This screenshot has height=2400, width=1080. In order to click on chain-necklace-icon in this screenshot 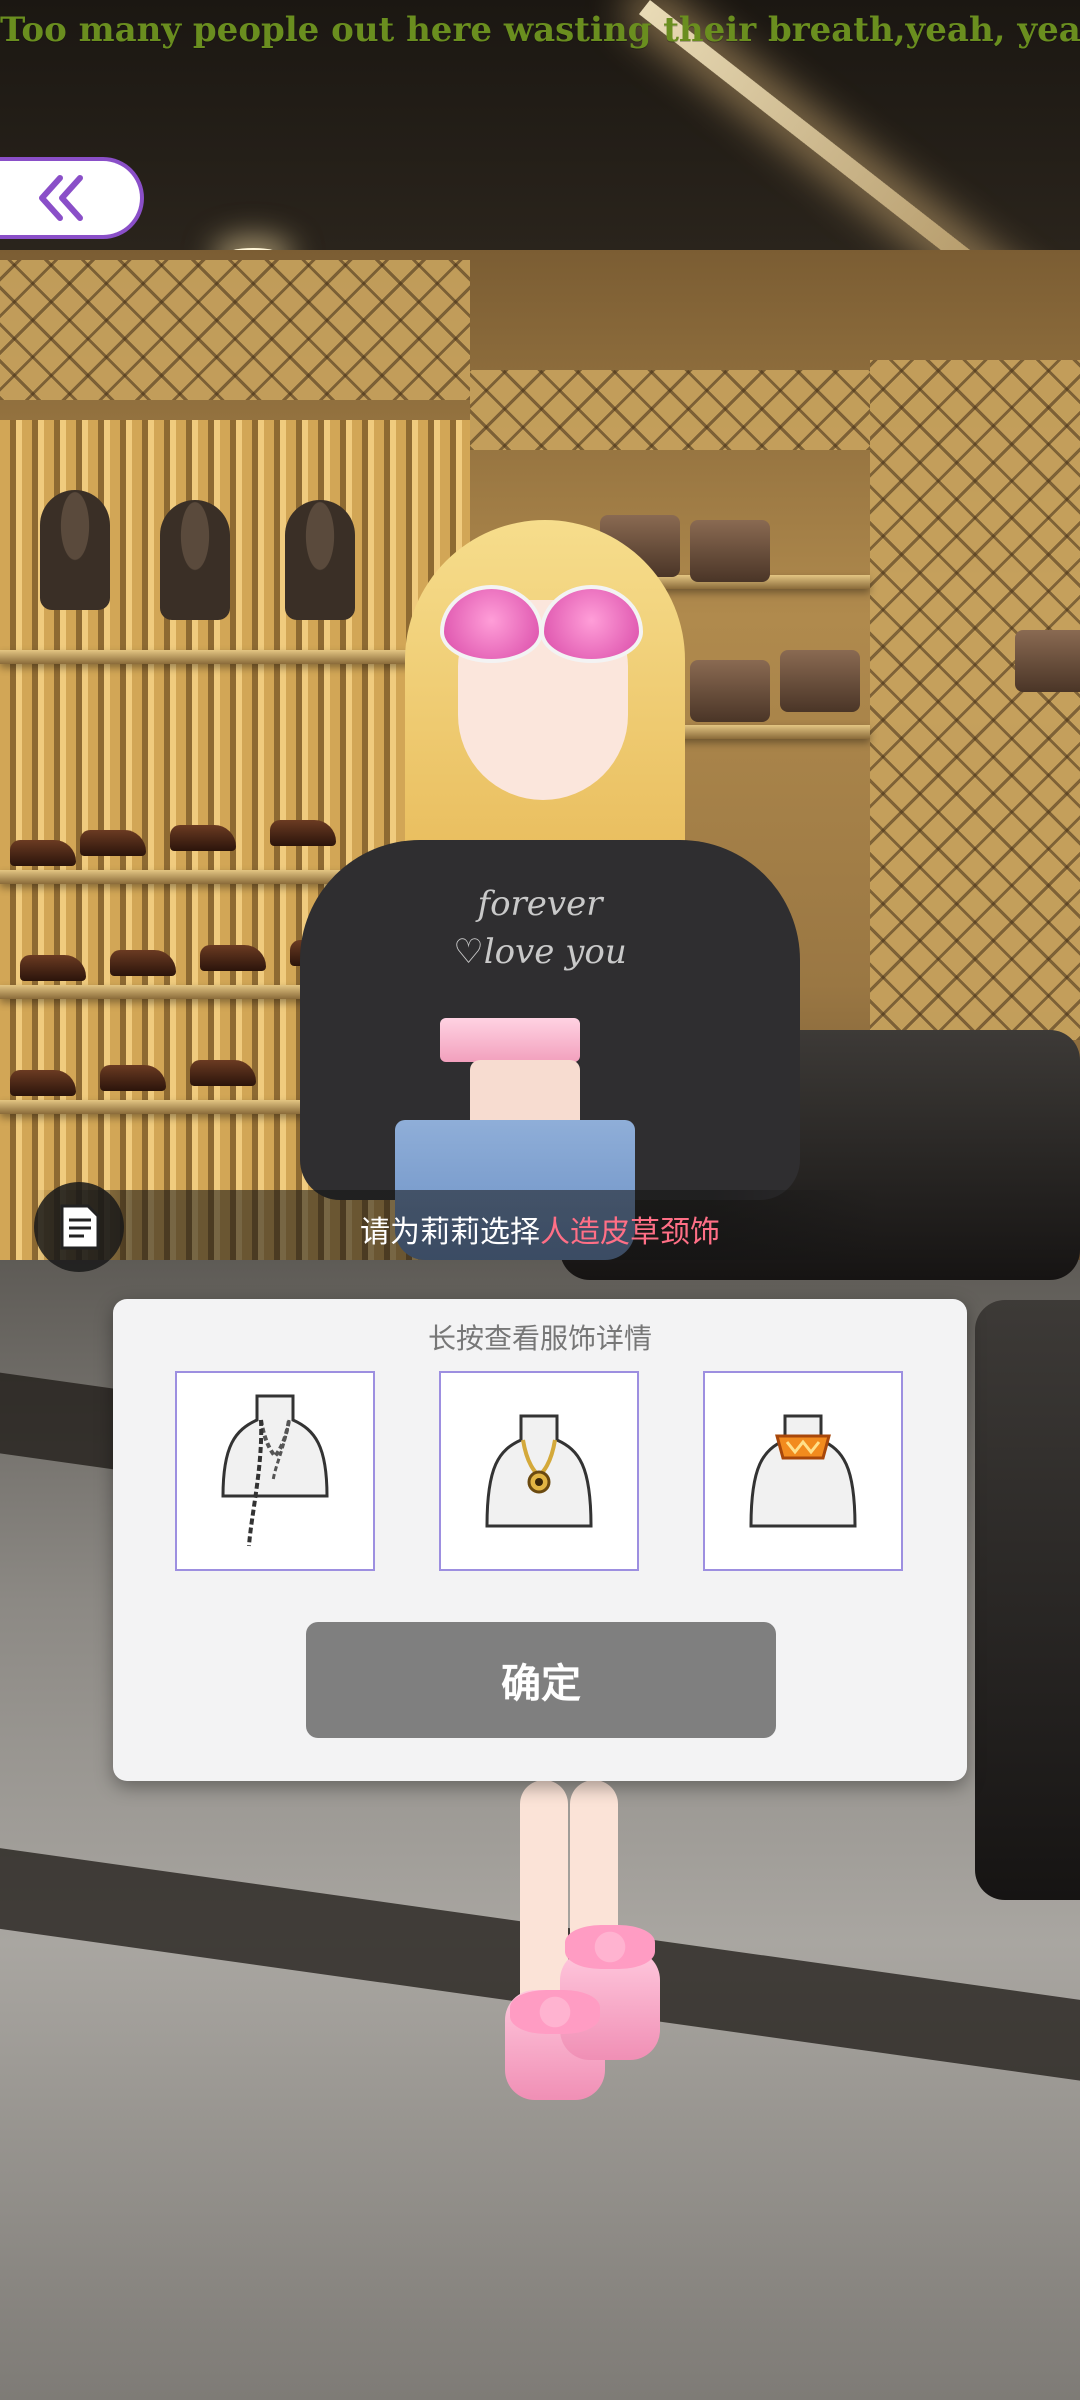, I will do `click(275, 1470)`.